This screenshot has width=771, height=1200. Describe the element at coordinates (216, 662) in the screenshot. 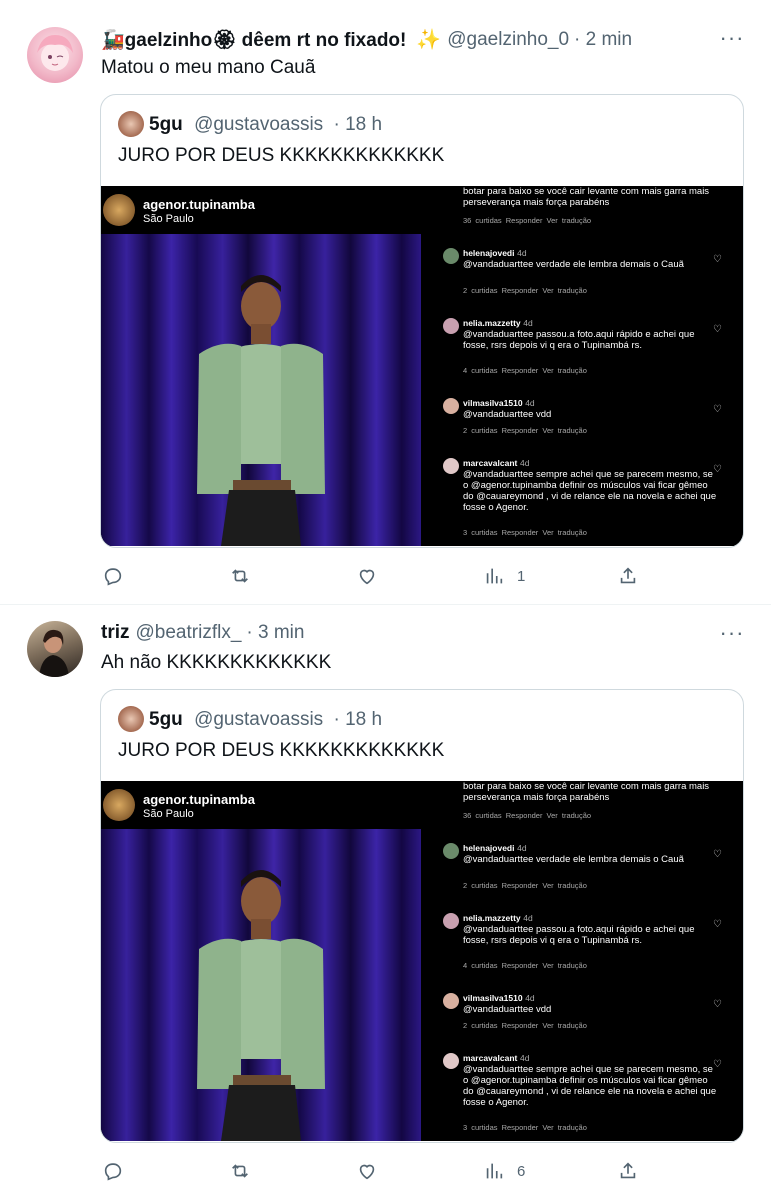

I see `tweet-text: Ah não KKKKKKKKKKKKK` at that location.